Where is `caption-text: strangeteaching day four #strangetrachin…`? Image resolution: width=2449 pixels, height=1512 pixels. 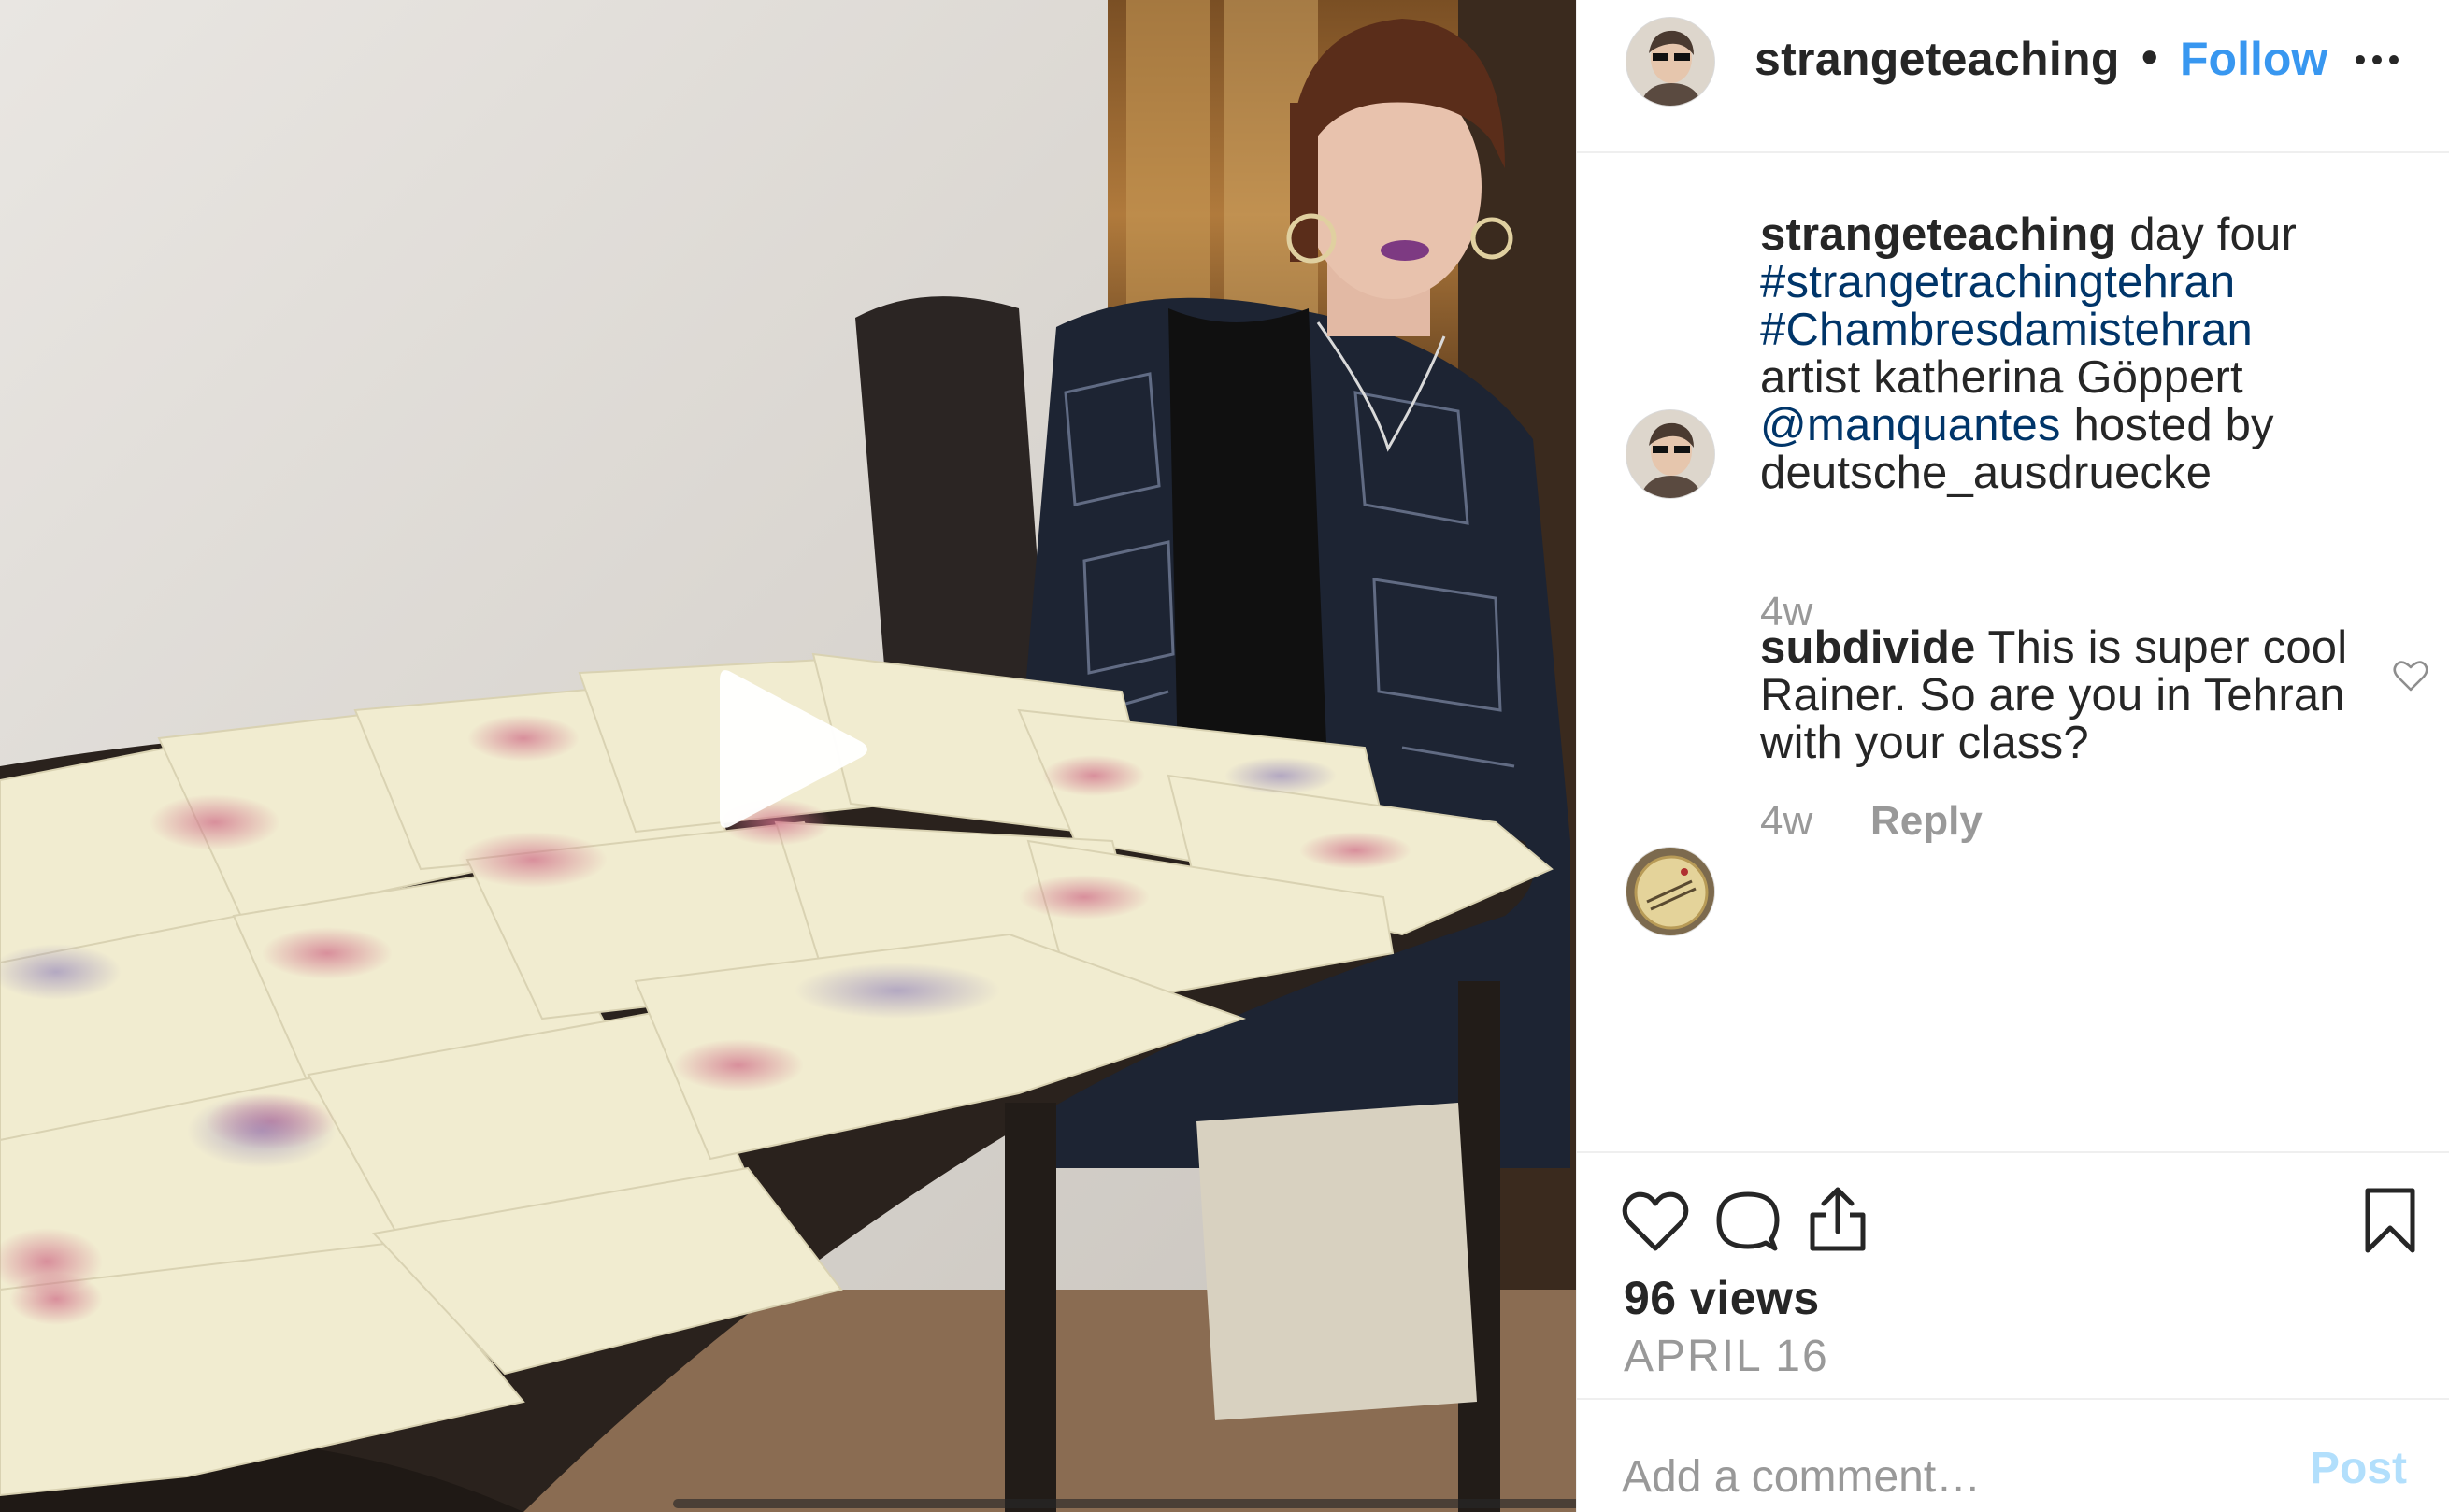 caption-text: strangeteaching day four #strangetrachin… is located at coordinates (2059, 354).